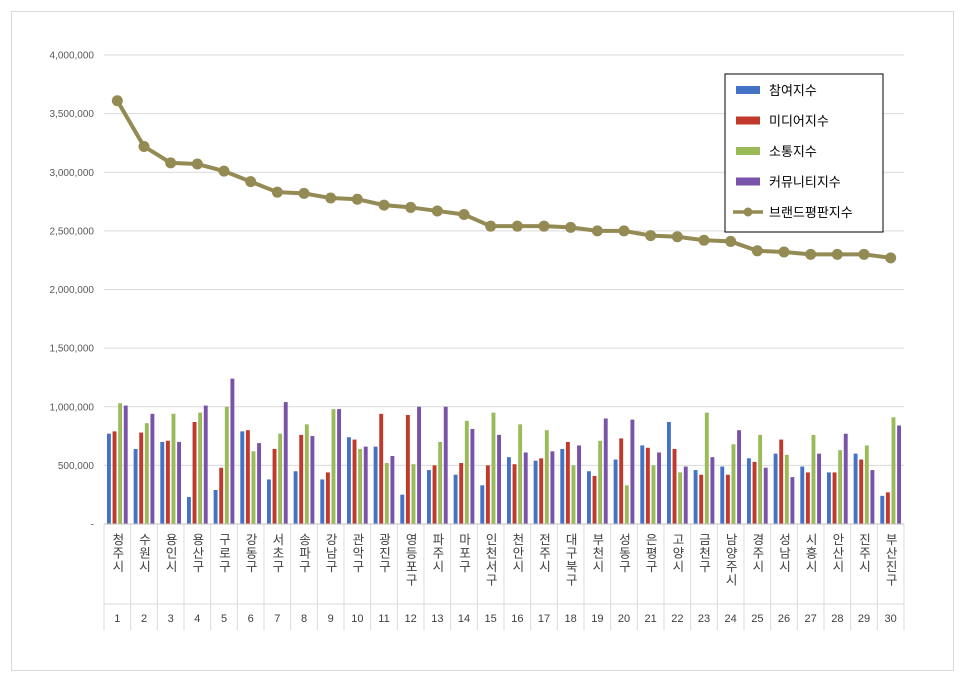 This screenshot has height=682, width=966. I want to click on category-label: 부천시, so click(597, 553).